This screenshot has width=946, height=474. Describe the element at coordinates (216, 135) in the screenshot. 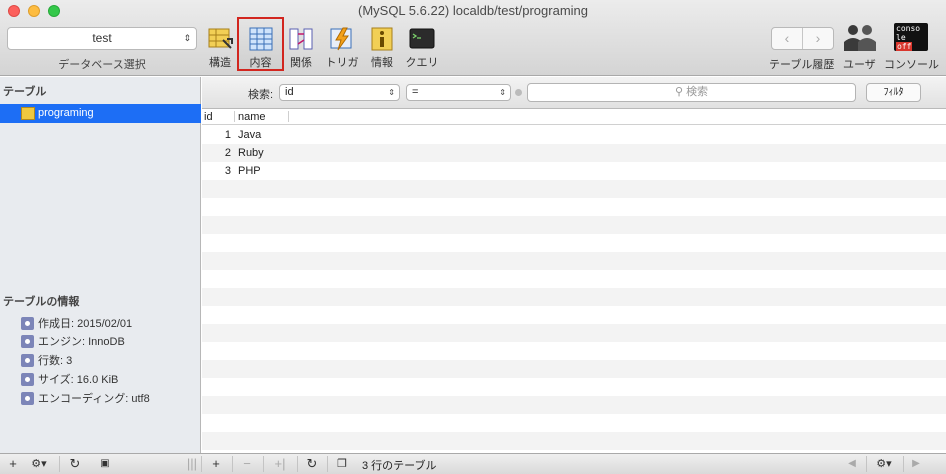

I see `cell-id: 1` at that location.